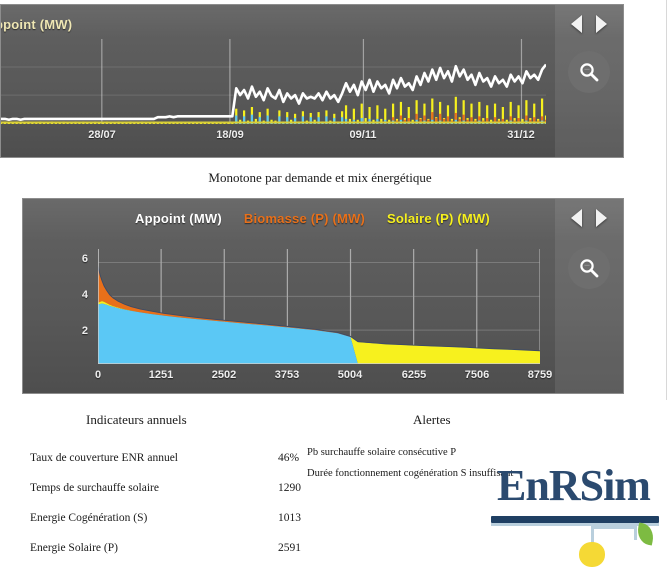  Describe the element at coordinates (589, 218) in the screenshot. I see `monotone-chart-nav-arrows` at that location.